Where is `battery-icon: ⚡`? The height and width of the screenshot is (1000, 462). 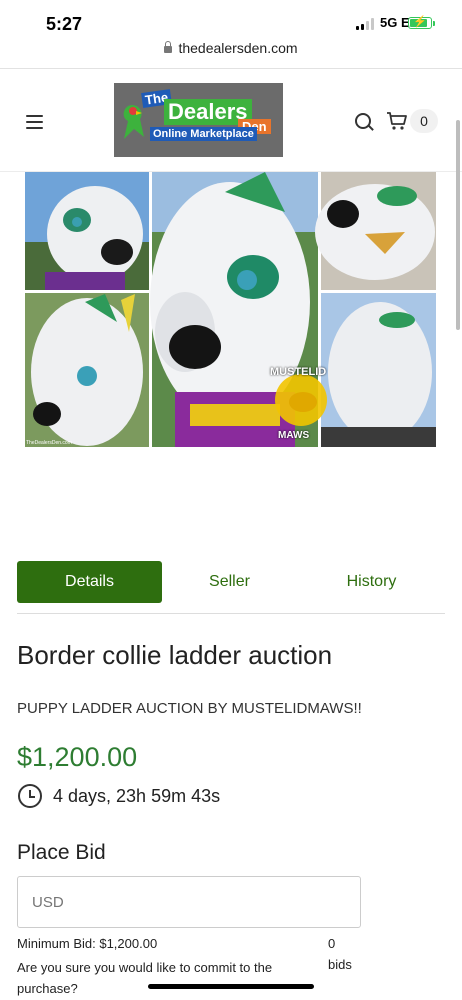
battery-icon: ⚡ is located at coordinates (420, 22).